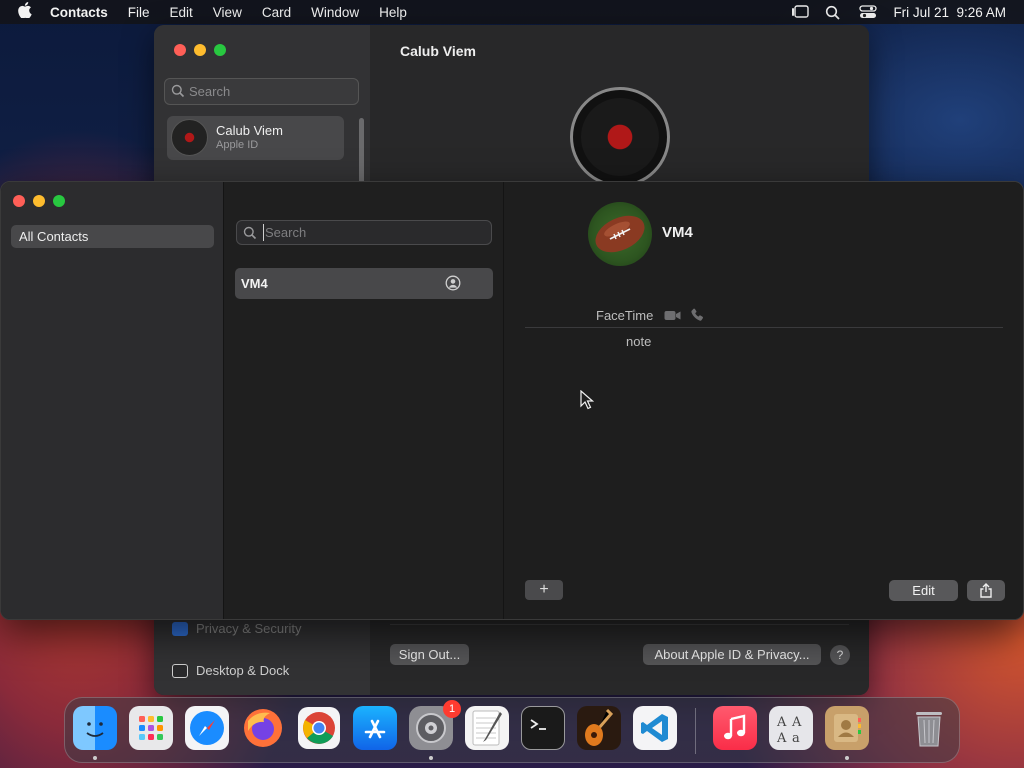 Image resolution: width=1024 pixels, height=768 pixels. I want to click on profile-picture, so click(620, 137).